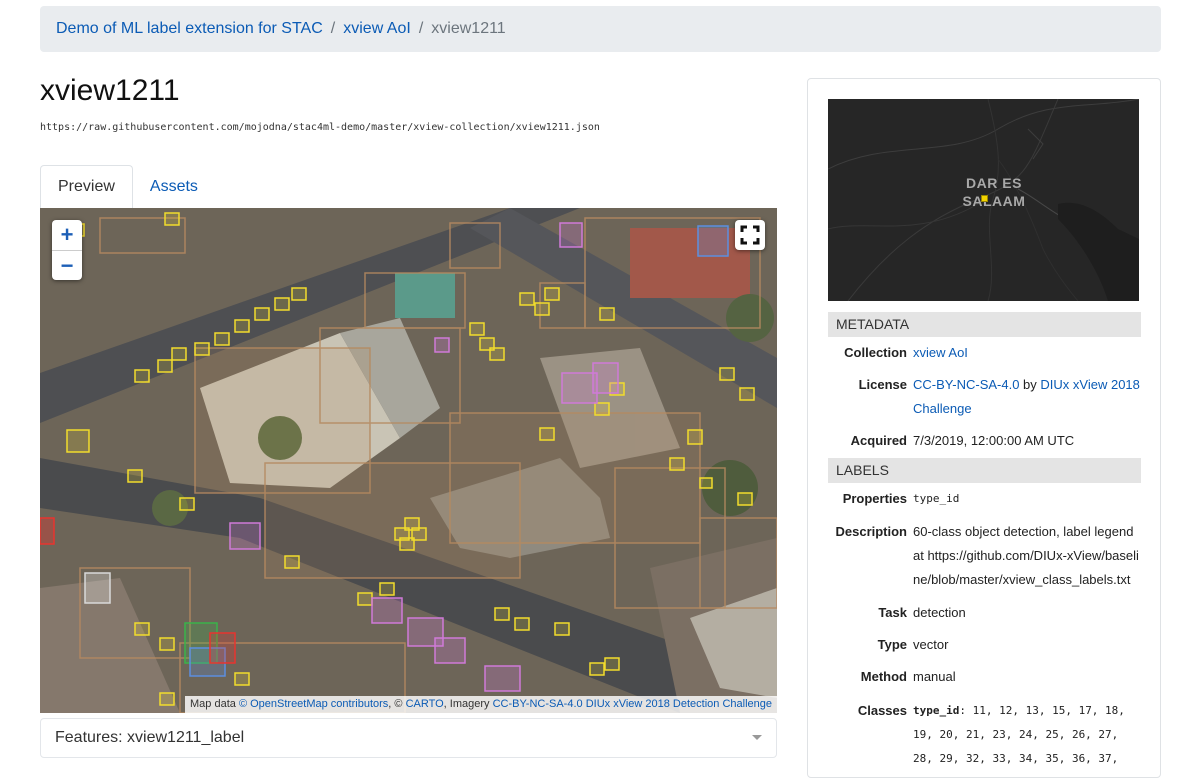  Describe the element at coordinates (67, 235) in the screenshot. I see `zoom-in-button: +` at that location.